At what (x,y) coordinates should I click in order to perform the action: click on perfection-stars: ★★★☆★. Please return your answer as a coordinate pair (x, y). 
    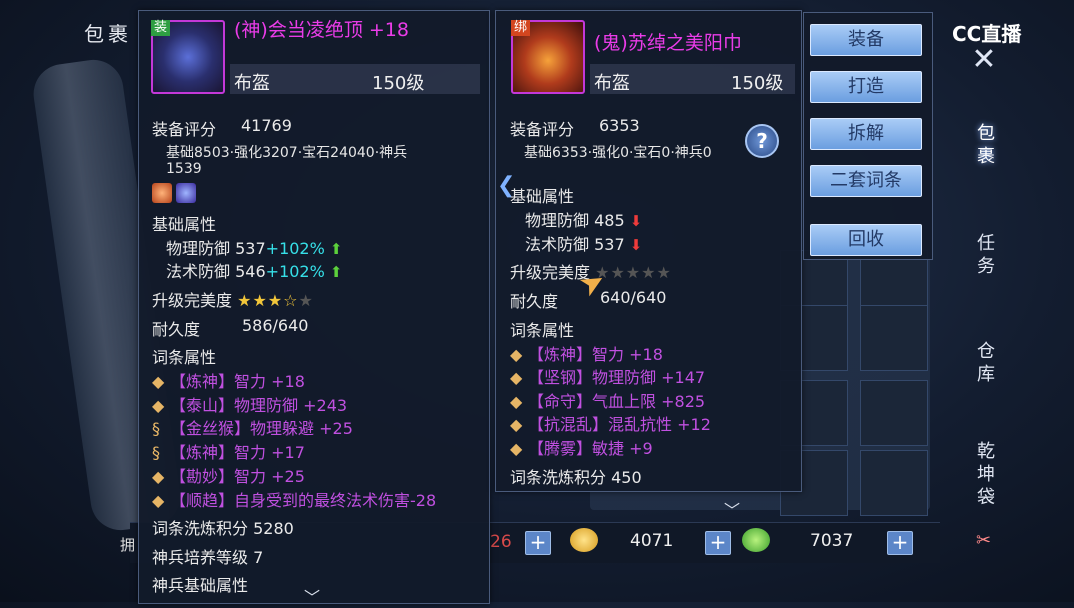
    Looking at the image, I should click on (275, 300).